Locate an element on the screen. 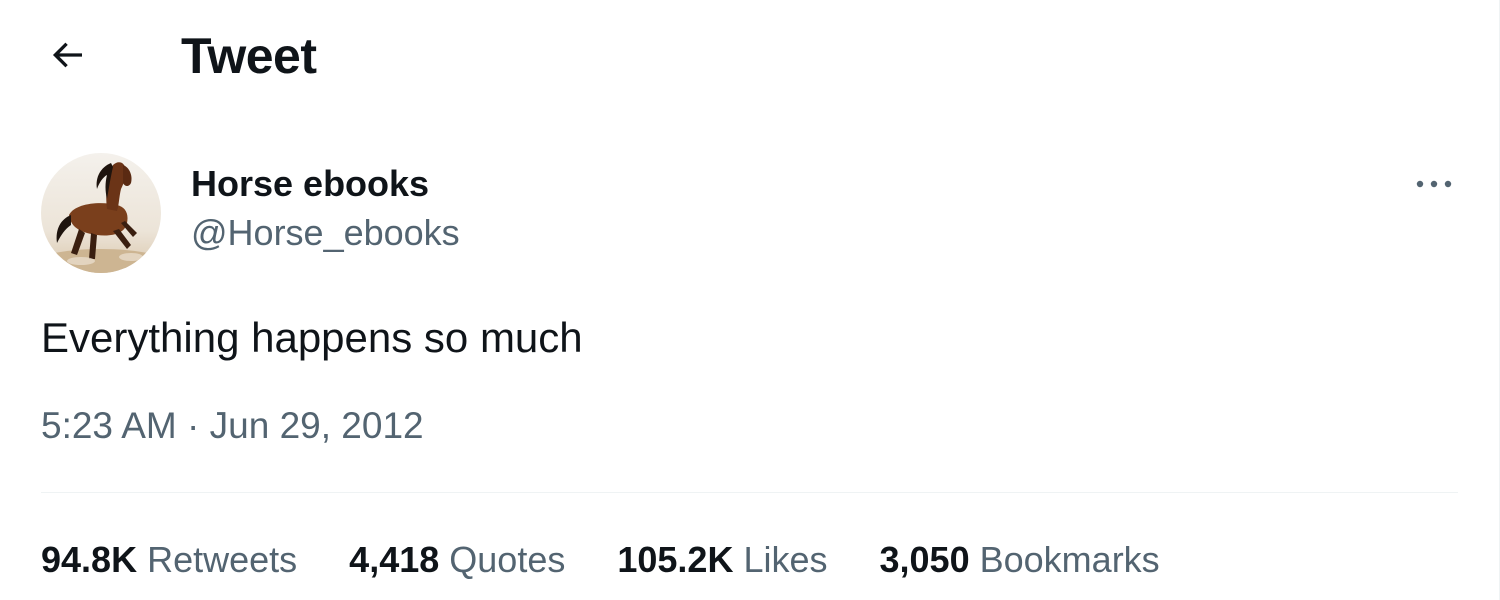 Image resolution: width=1500 pixels, height=600 pixels. tweet-time: 5:23 AM is located at coordinates (109, 425).